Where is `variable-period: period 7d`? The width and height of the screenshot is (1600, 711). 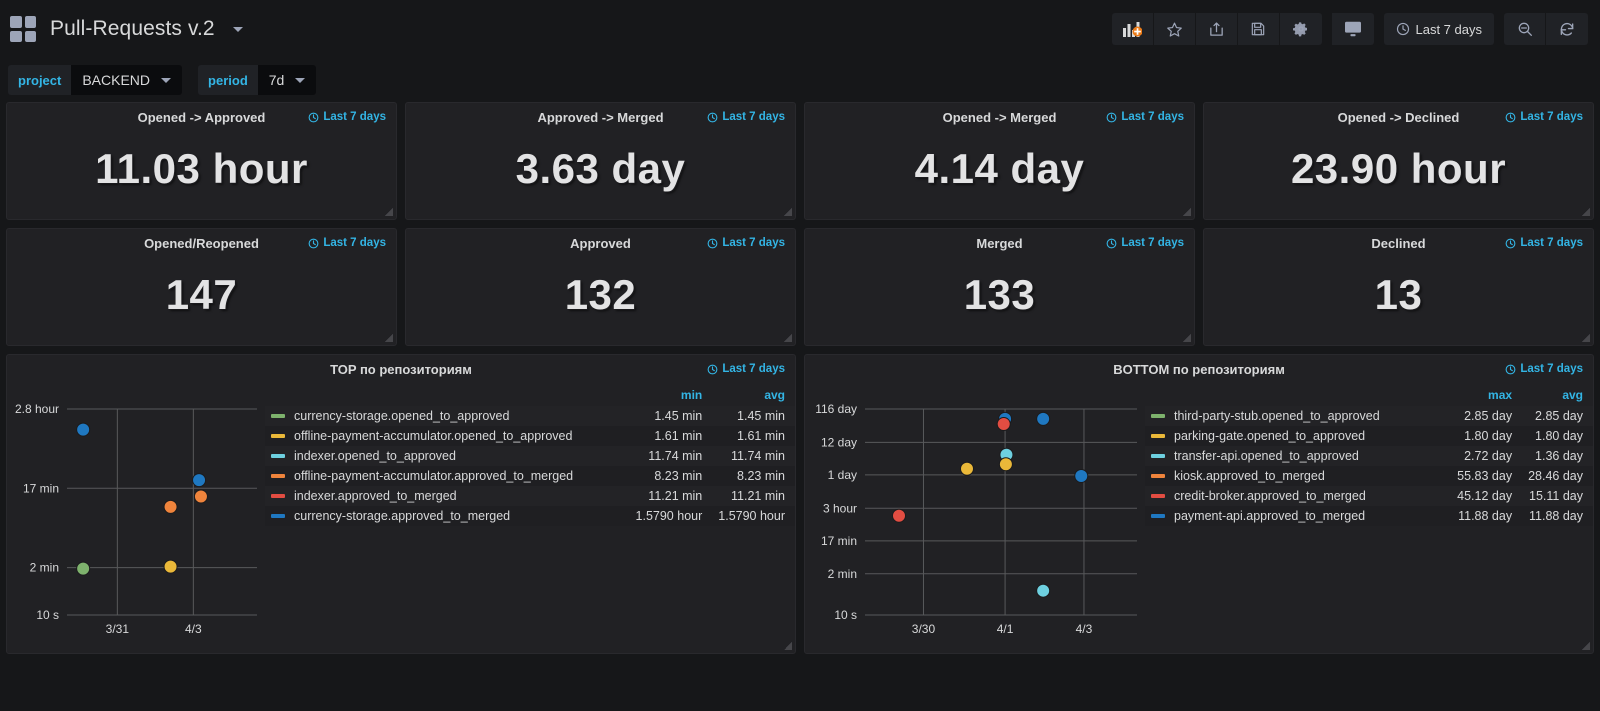 variable-period: period 7d is located at coordinates (257, 80).